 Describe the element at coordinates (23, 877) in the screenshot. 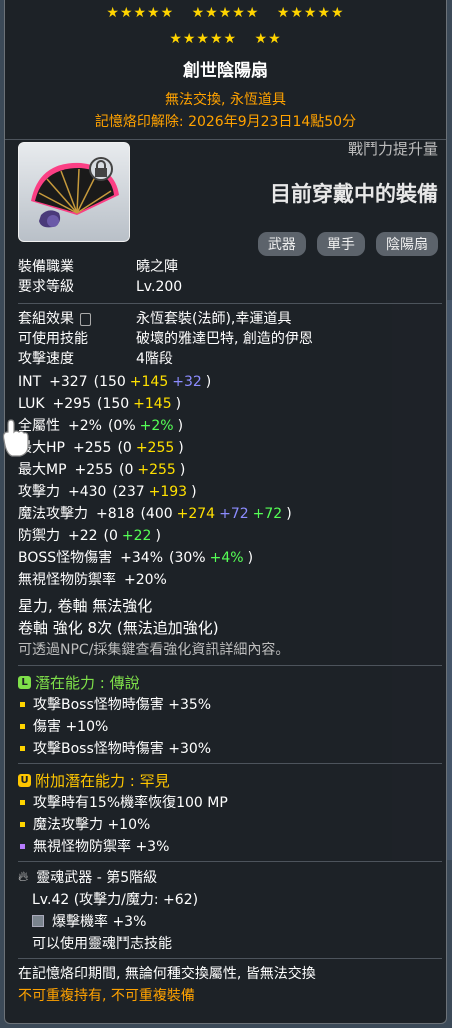

I see `soul-flame-icon: 🔥︎` at that location.